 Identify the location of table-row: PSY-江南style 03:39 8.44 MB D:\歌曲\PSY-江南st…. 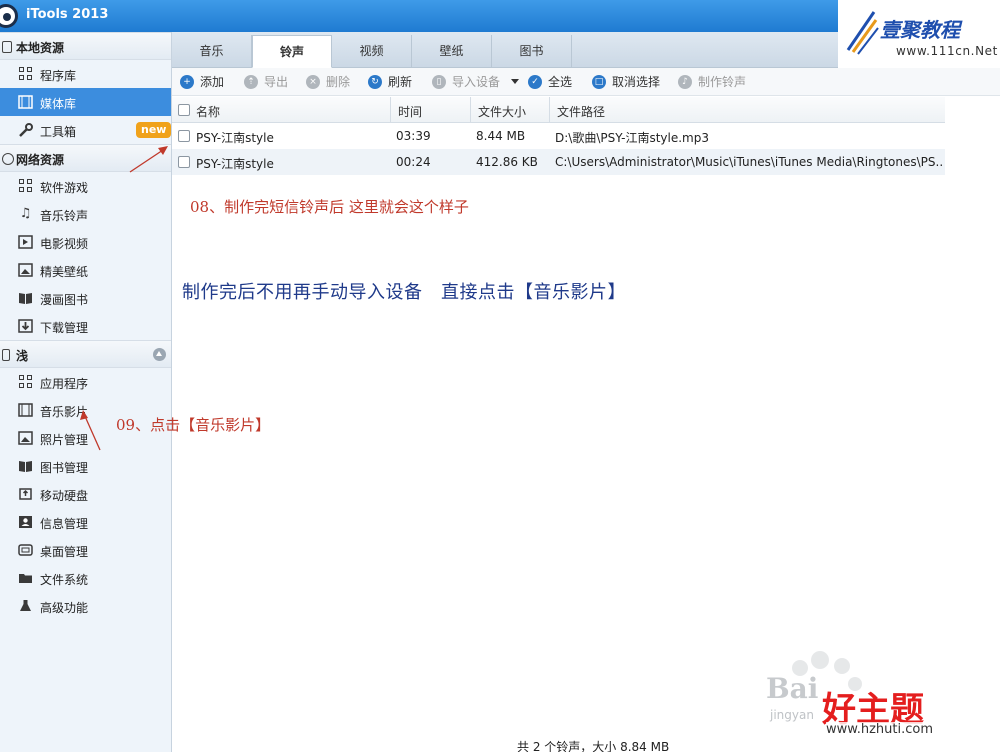
(558, 136).